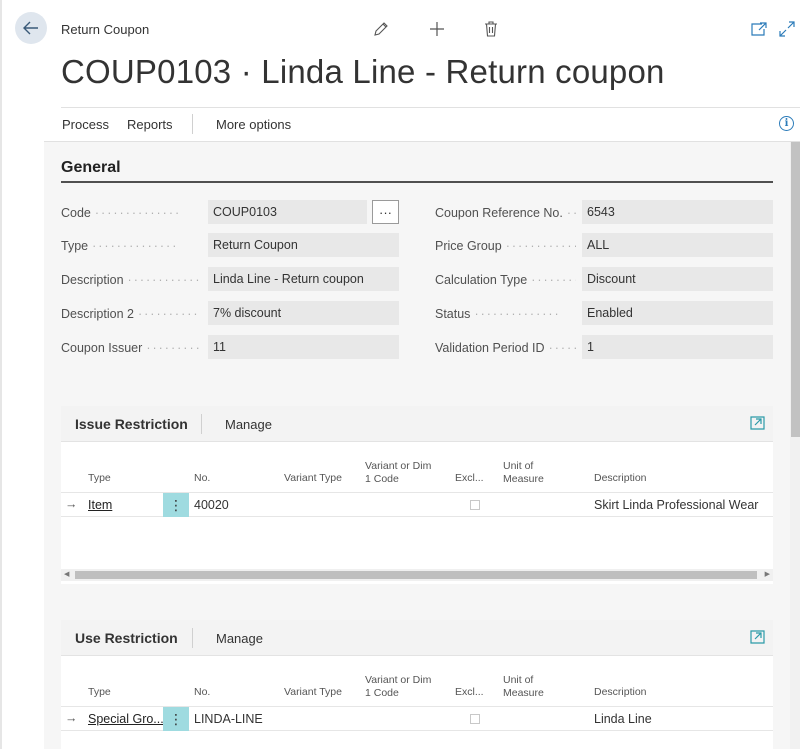  I want to click on field-description-2: 7% discount, so click(303, 313).